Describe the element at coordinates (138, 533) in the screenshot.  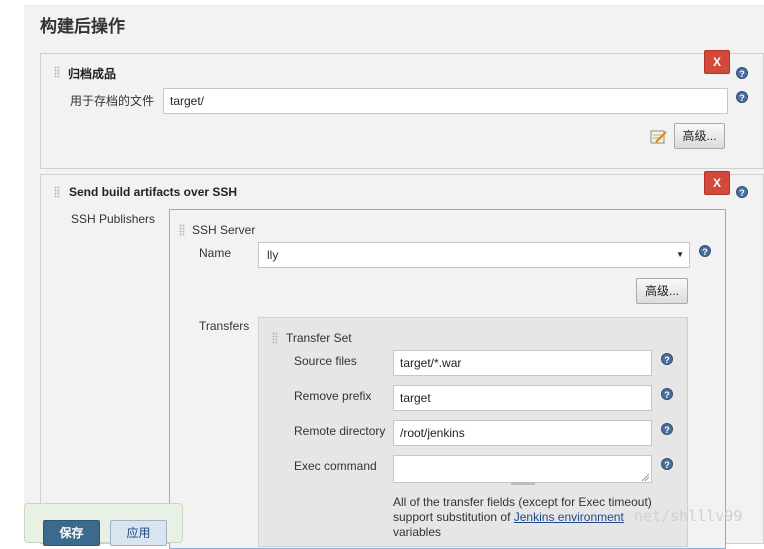
I see `apply-button: 应用` at that location.